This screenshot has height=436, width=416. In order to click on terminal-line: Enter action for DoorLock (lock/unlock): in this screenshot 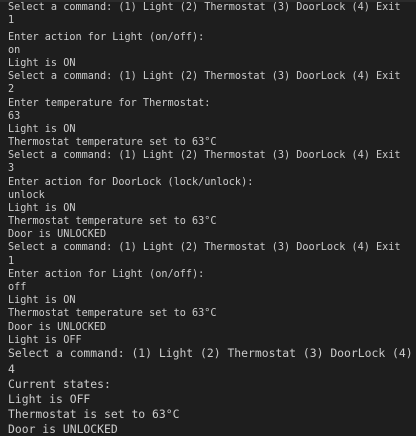, I will do `click(131, 182)`.